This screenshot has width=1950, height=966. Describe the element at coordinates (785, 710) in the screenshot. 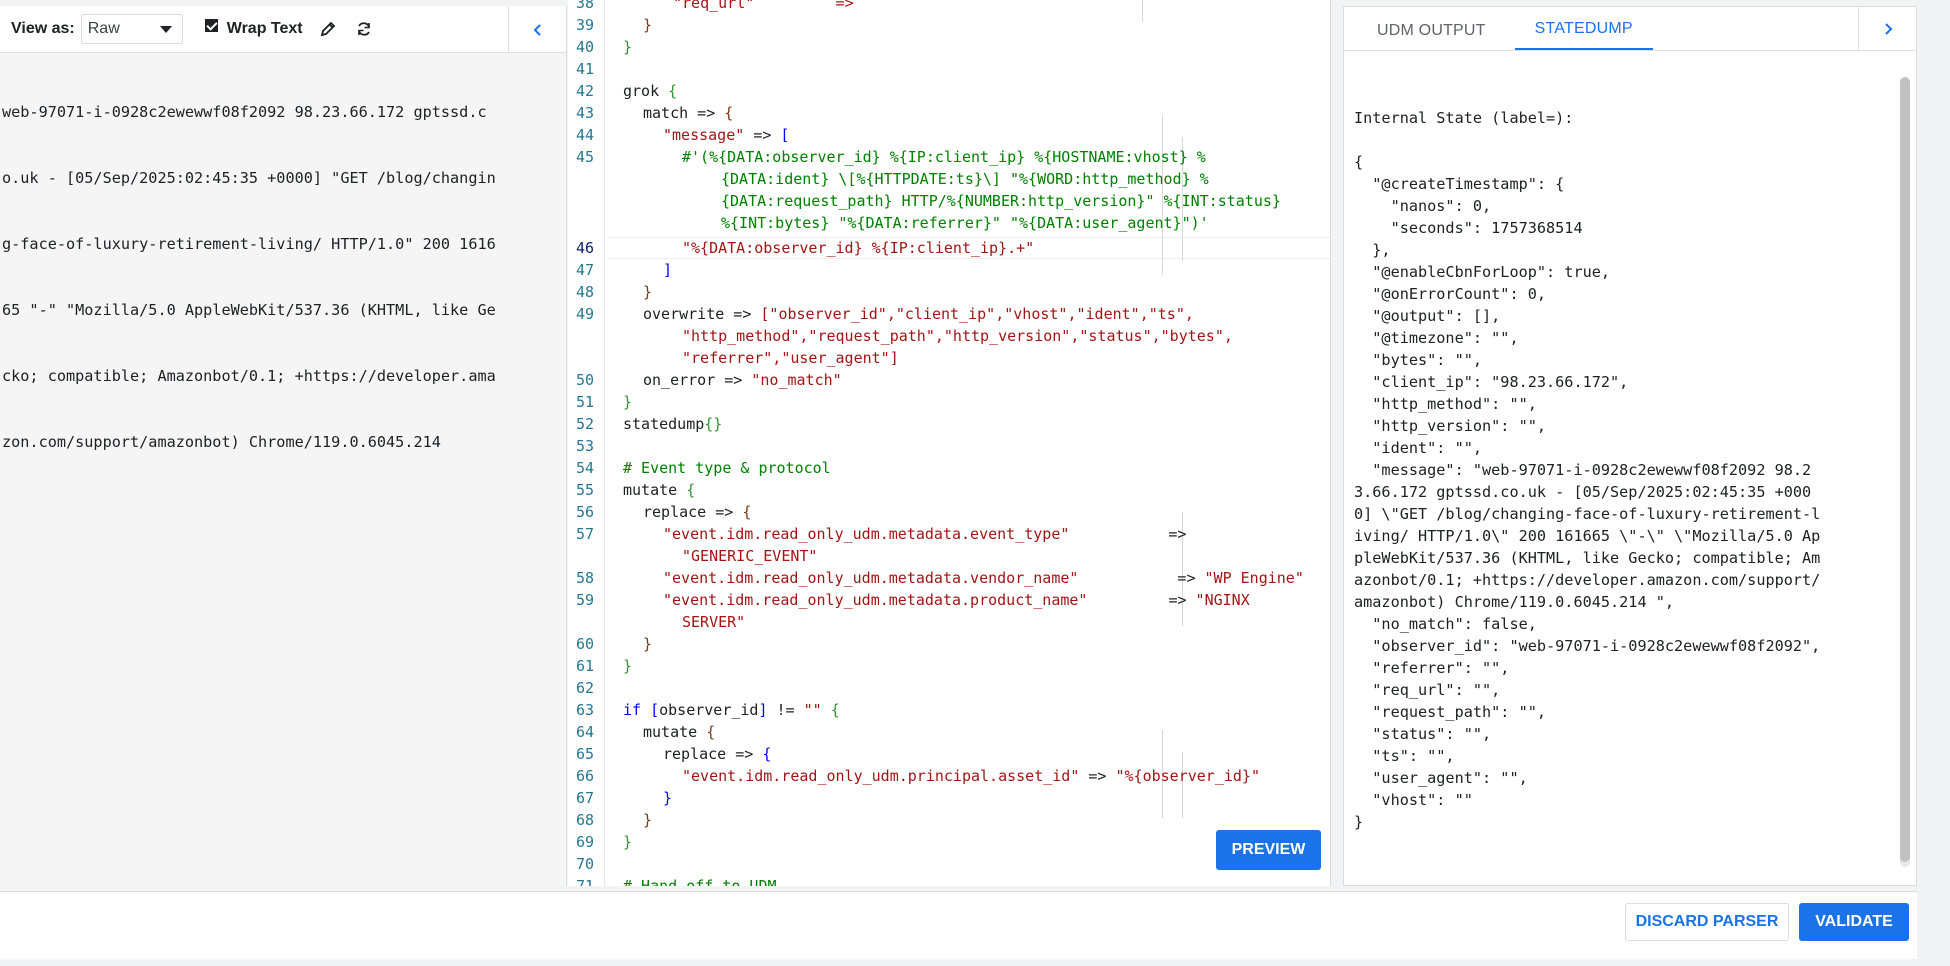

I see `code-operator: !=` at that location.